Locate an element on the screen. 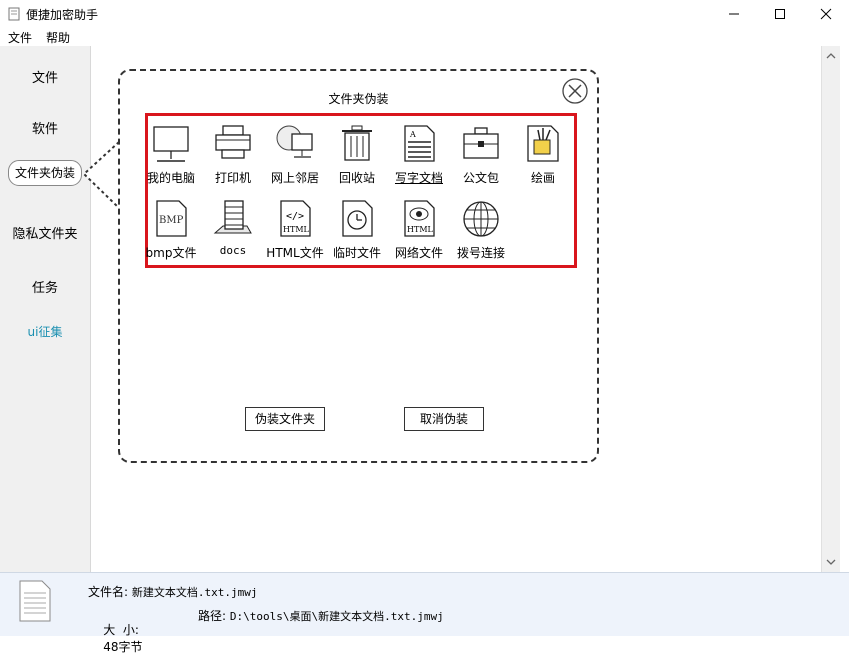 Image resolution: width=849 pixels, height=669 pixels. sidebar-item-tasks: 任务 is located at coordinates (45, 286).